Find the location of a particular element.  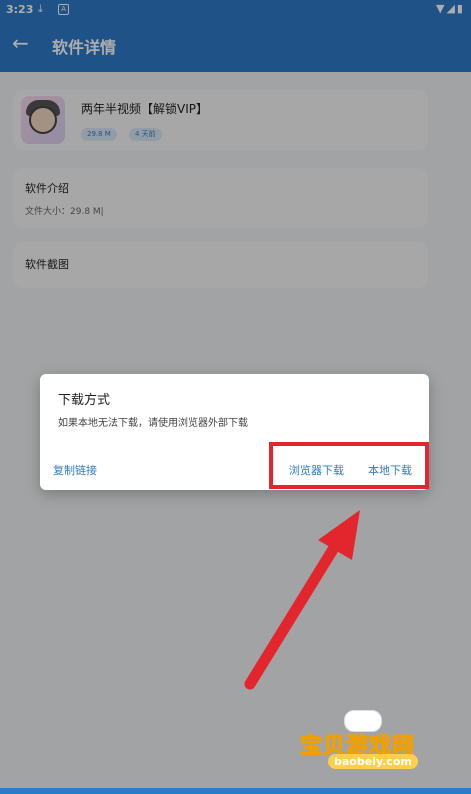

red-arrow-icon is located at coordinates (302, 600).